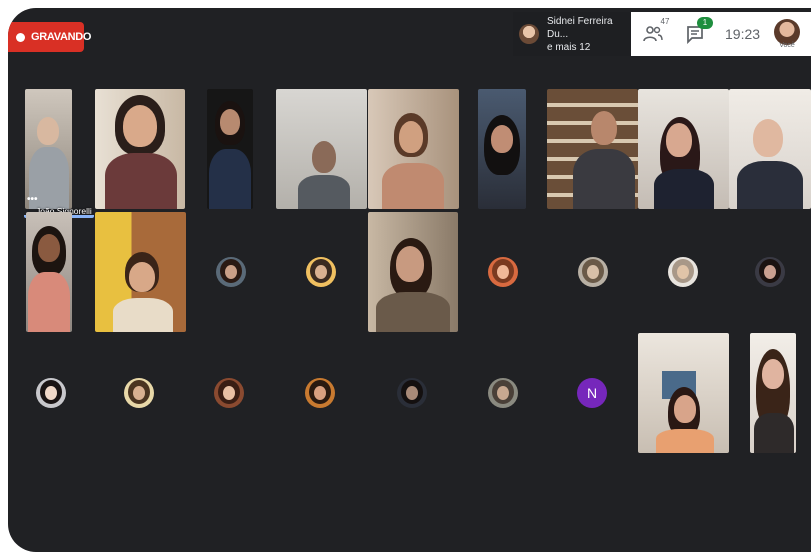  Describe the element at coordinates (698, 31) in the screenshot. I see `chat-button: 1` at that location.